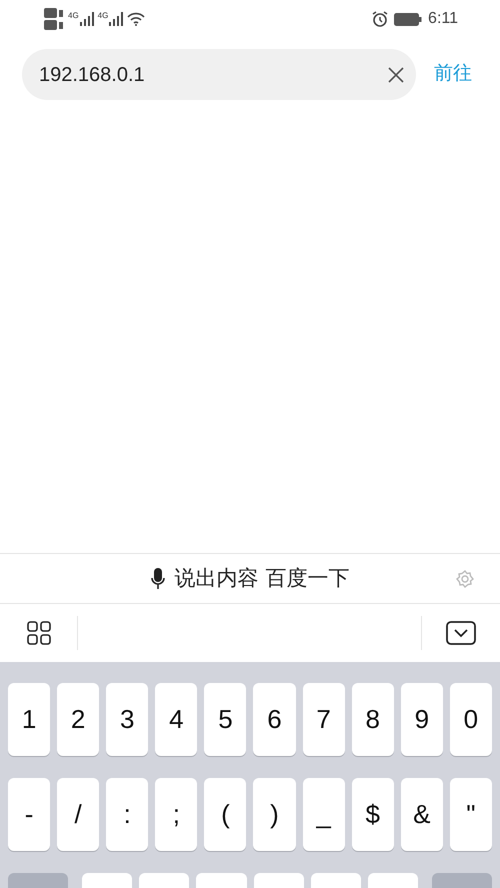 The image size is (500, 888). Describe the element at coordinates (176, 814) in the screenshot. I see `key: ;` at that location.